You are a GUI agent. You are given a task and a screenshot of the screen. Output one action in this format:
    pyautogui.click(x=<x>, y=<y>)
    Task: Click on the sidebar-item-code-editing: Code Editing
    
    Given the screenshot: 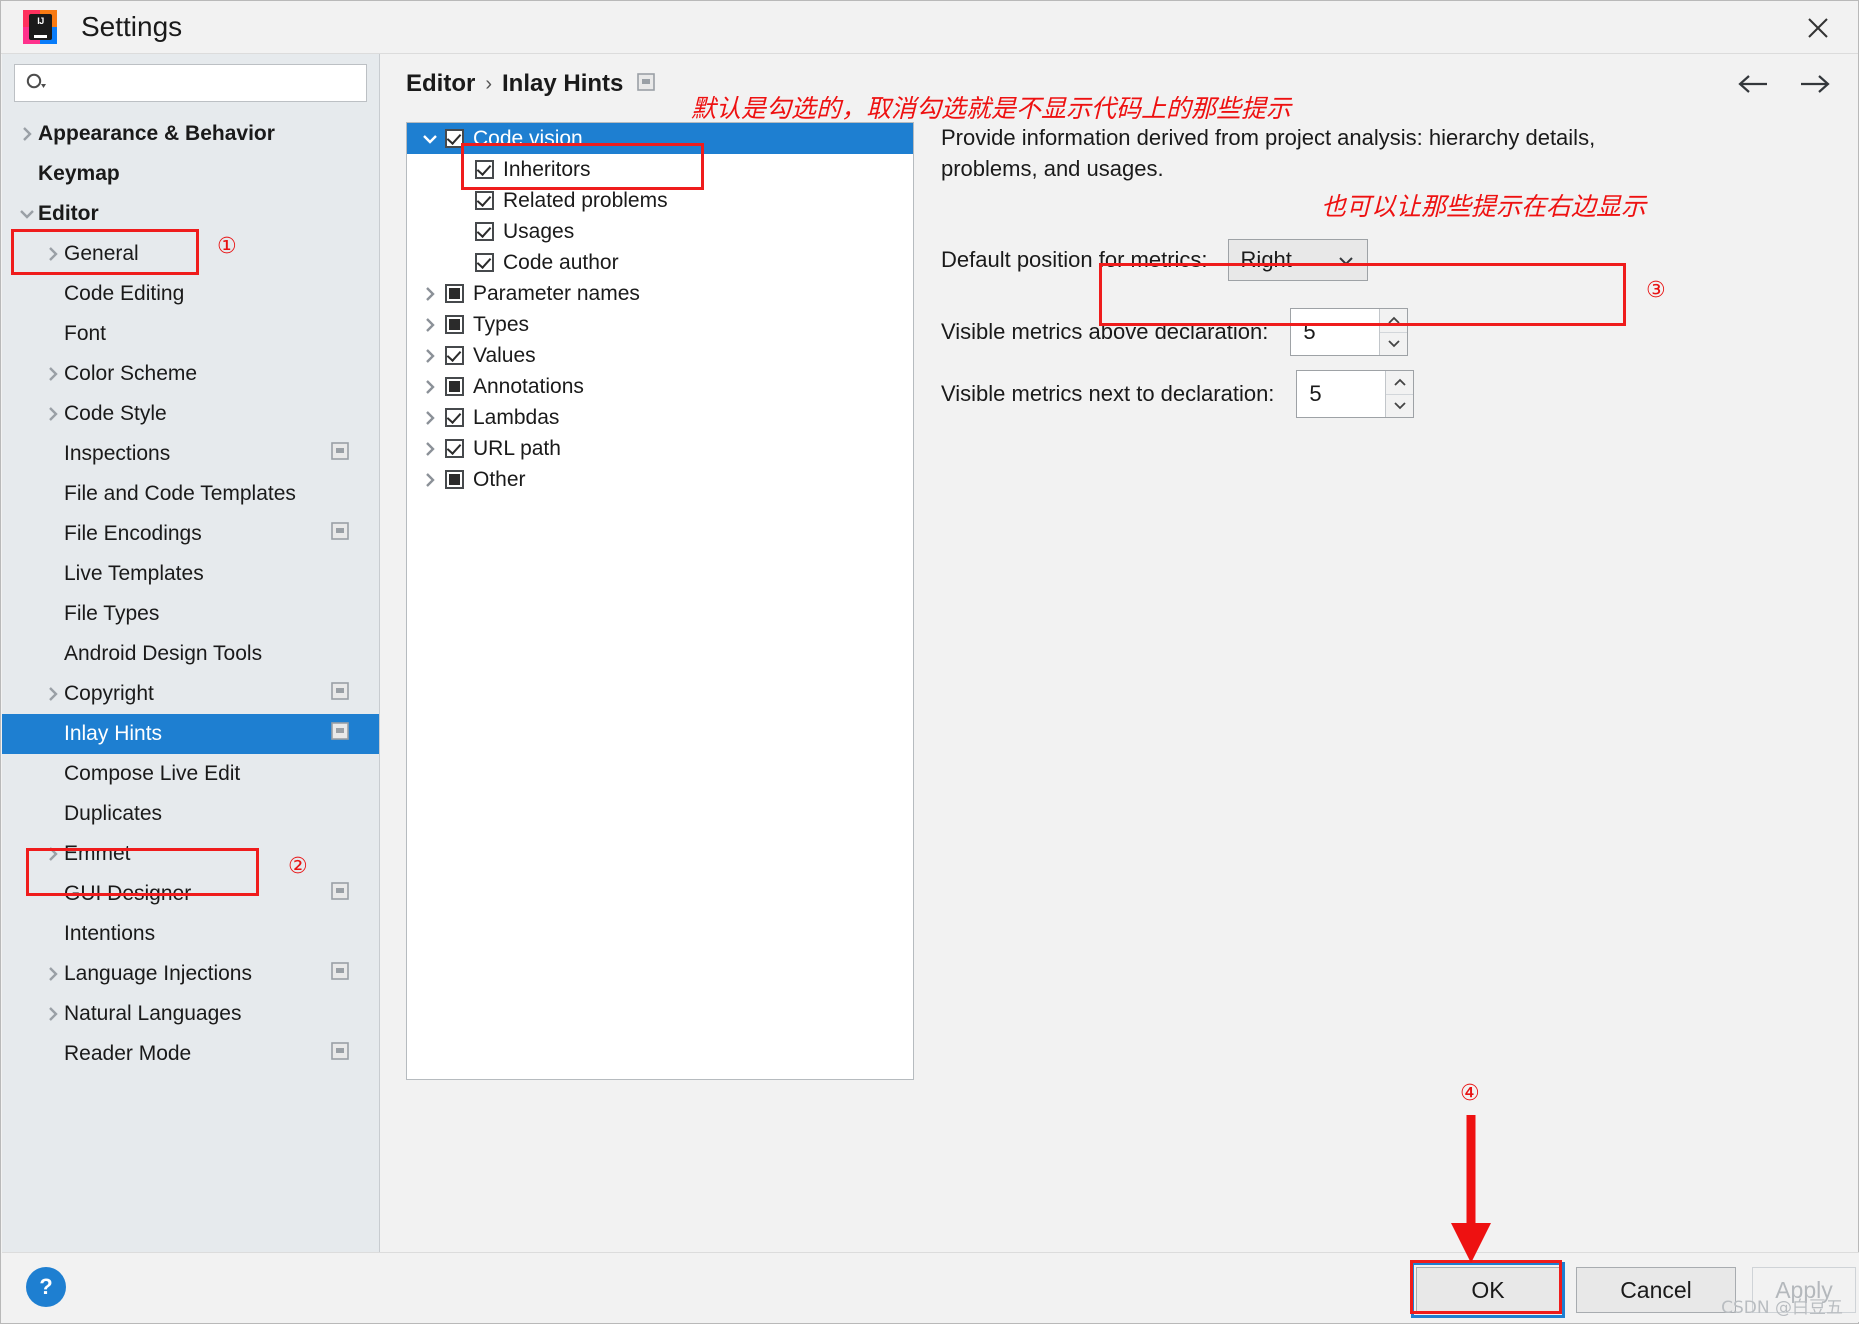 What is the action you would take?
    pyautogui.click(x=190, y=294)
    